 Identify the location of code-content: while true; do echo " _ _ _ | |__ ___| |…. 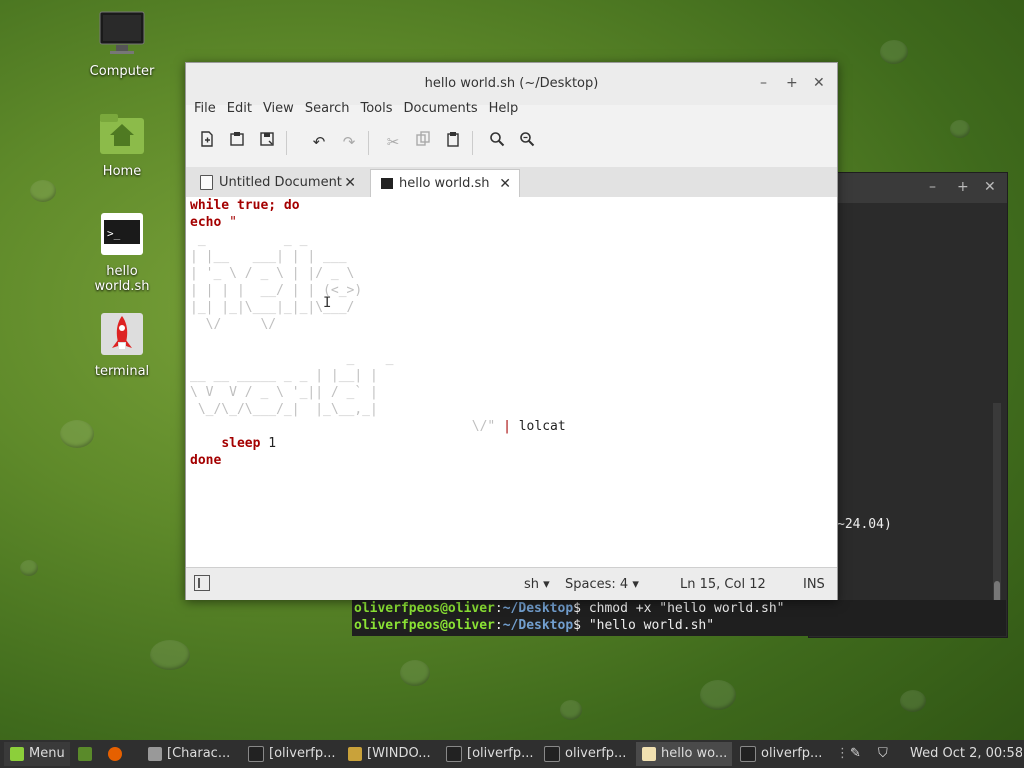
(378, 333).